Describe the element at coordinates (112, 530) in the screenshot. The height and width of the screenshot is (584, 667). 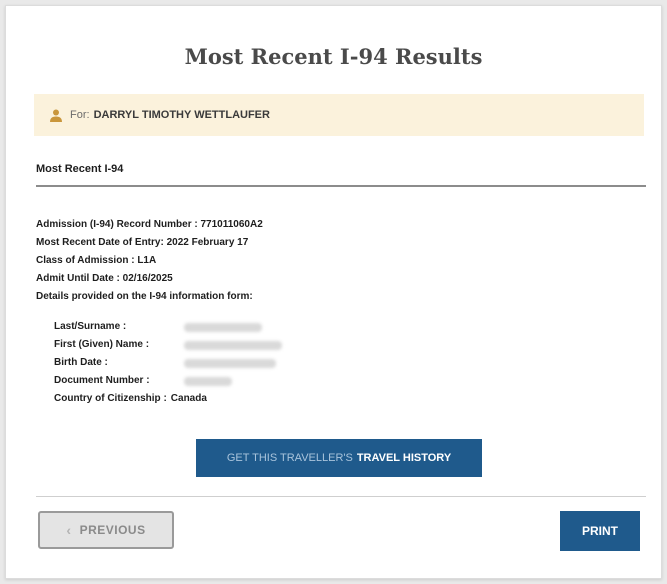
I see `previous-label: PREVIOUS` at that location.